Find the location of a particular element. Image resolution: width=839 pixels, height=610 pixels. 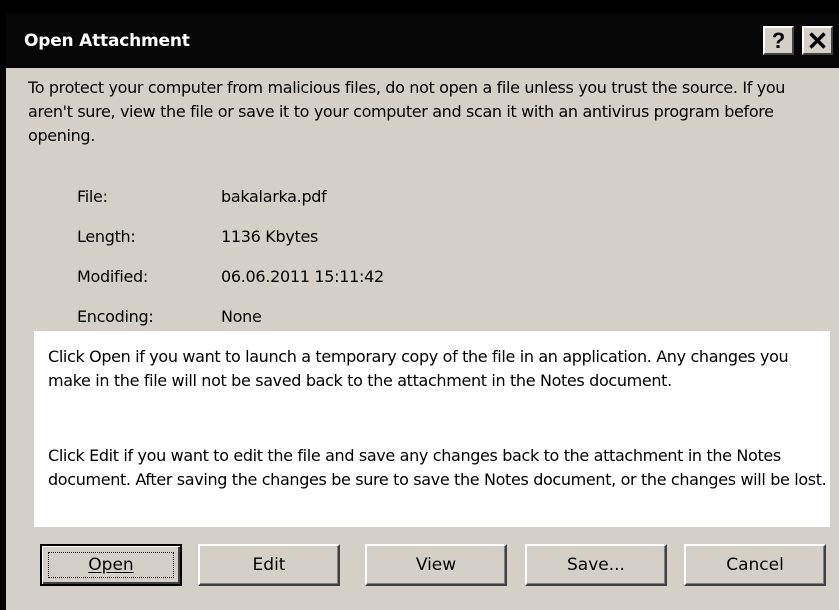

encoding-value: None is located at coordinates (241, 316).